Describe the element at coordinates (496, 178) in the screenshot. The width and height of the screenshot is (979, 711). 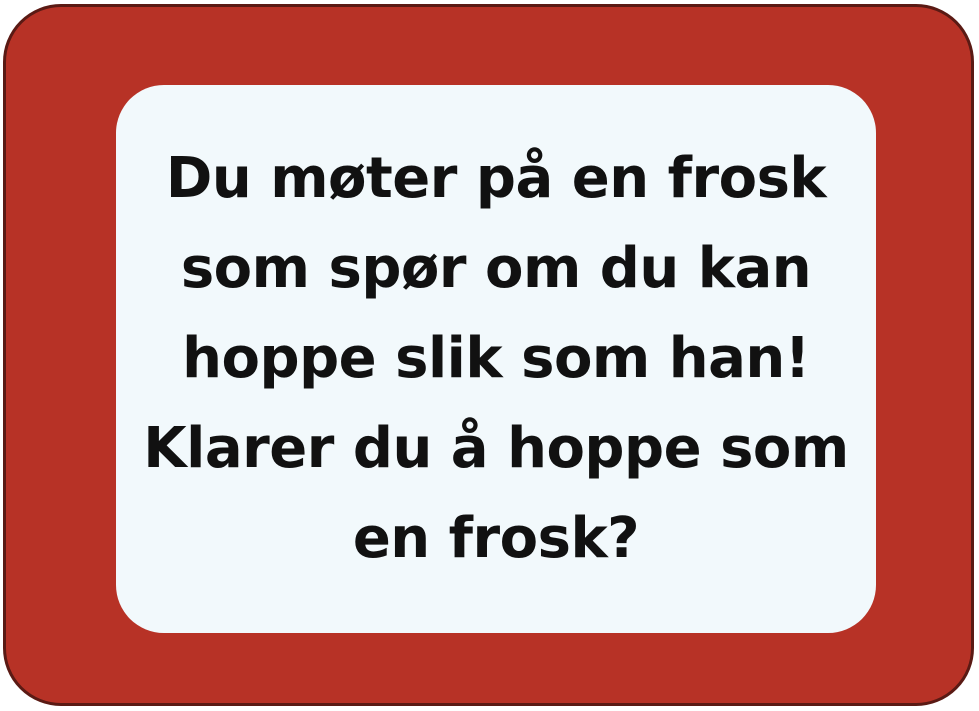
I see `card-message-line-1: Du møter på en frosk` at that location.